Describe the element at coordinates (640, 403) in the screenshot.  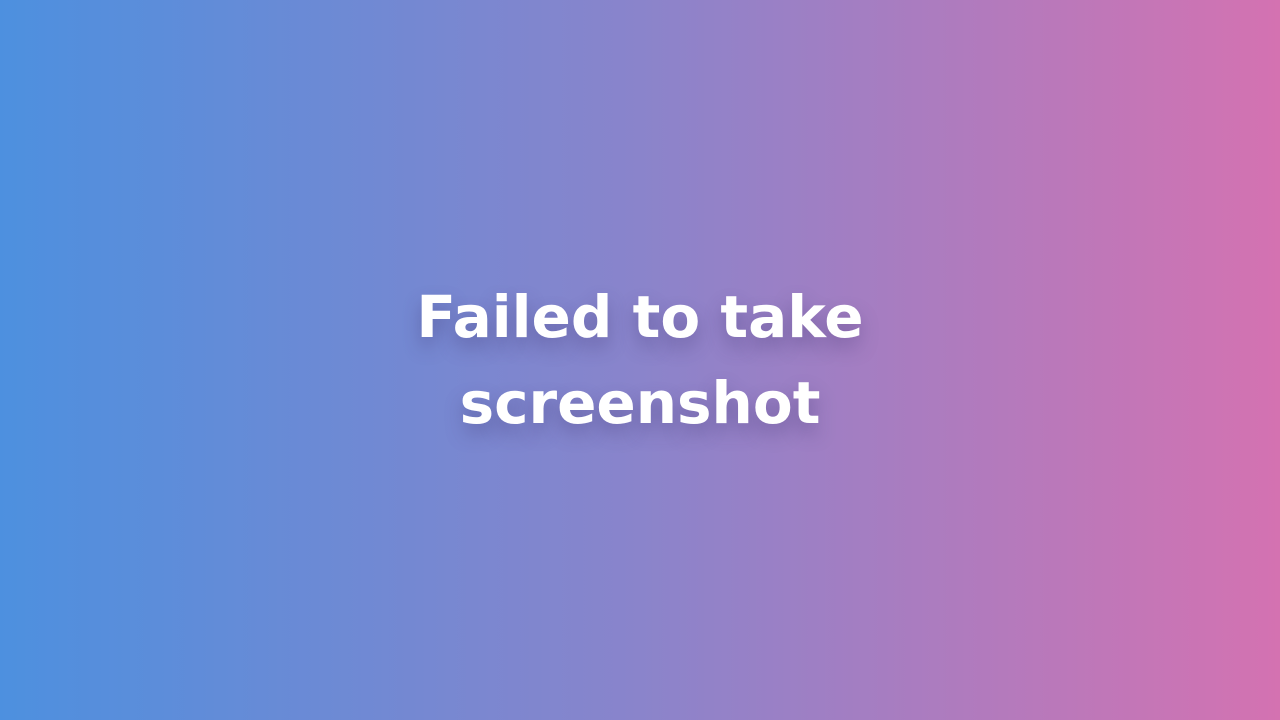
I see `error-message-line-2: screenshot` at that location.